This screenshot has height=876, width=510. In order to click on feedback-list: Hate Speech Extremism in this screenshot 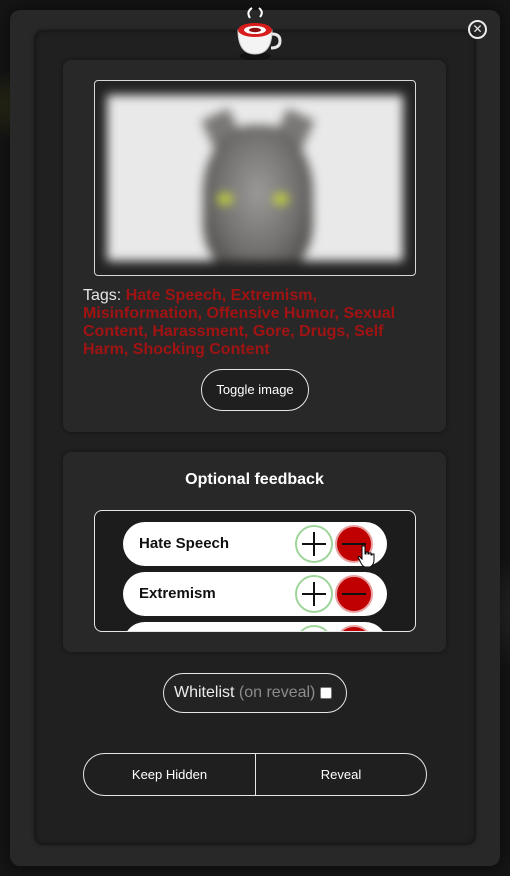, I will do `click(255, 571)`.